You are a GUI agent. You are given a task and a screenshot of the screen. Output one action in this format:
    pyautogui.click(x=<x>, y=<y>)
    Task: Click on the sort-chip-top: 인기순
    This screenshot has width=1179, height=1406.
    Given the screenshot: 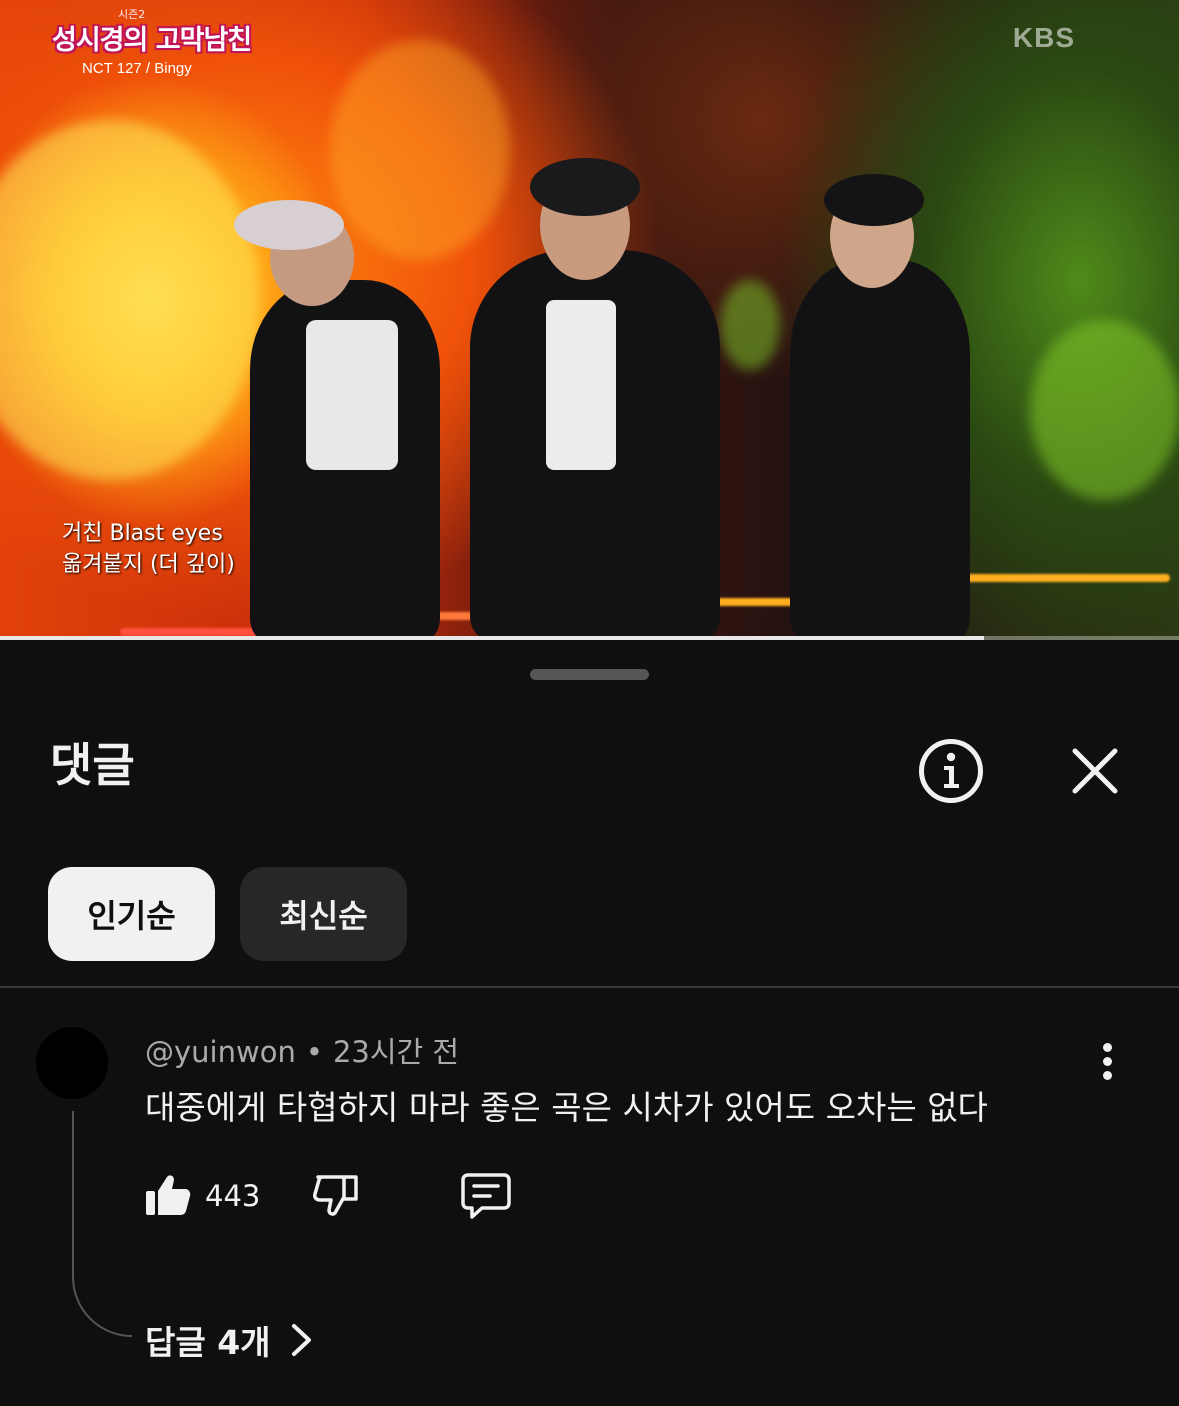 What is the action you would take?
    pyautogui.click(x=131, y=914)
    